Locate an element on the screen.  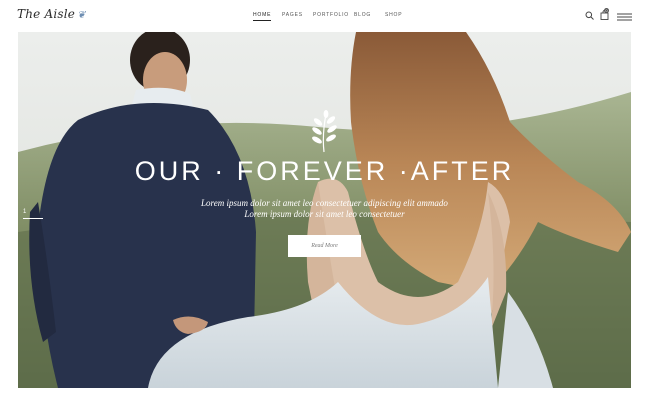
nav-item-portfolio: PORTFOLIO is located at coordinates (331, 15).